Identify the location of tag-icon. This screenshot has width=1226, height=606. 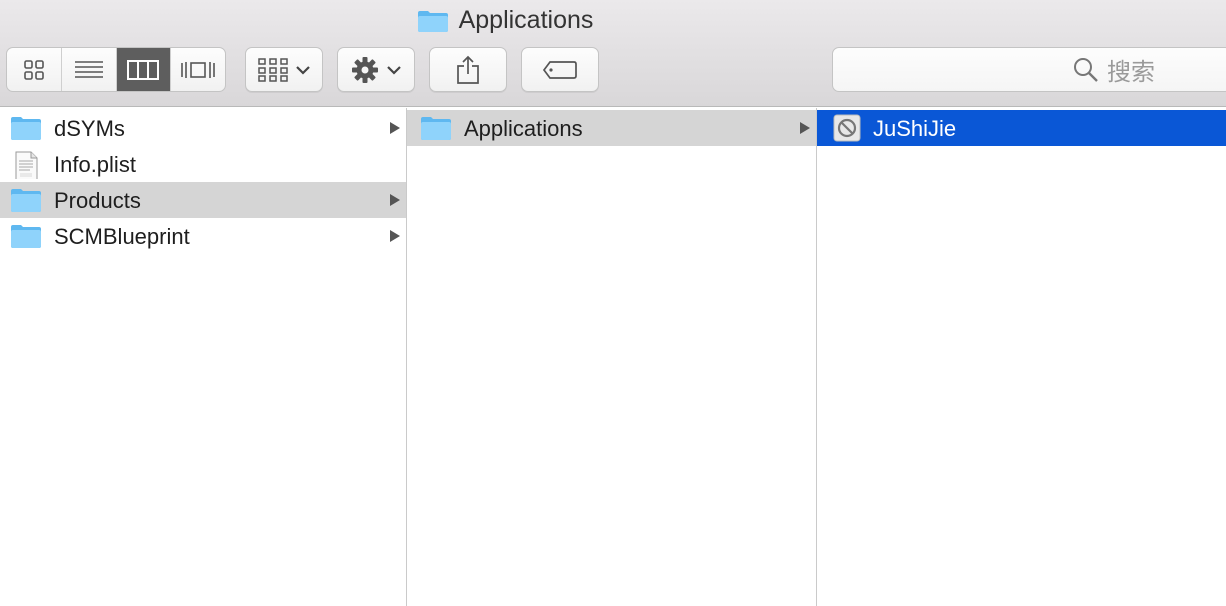
(559, 69).